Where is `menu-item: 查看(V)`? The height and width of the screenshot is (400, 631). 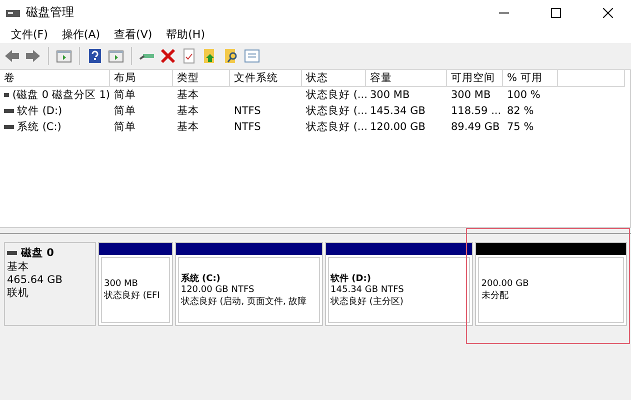
menu-item: 查看(V) is located at coordinates (133, 34).